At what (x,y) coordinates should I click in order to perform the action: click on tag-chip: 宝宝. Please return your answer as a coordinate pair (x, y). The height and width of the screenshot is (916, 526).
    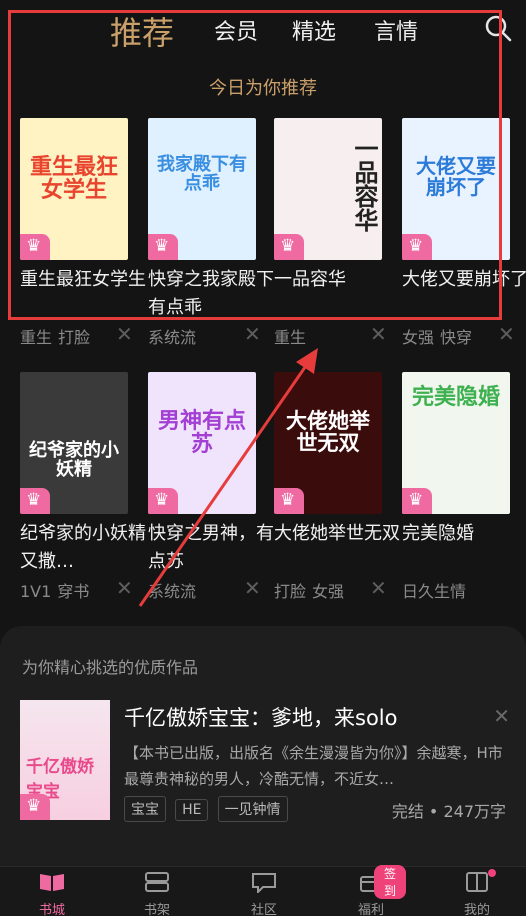
    Looking at the image, I should click on (145, 809).